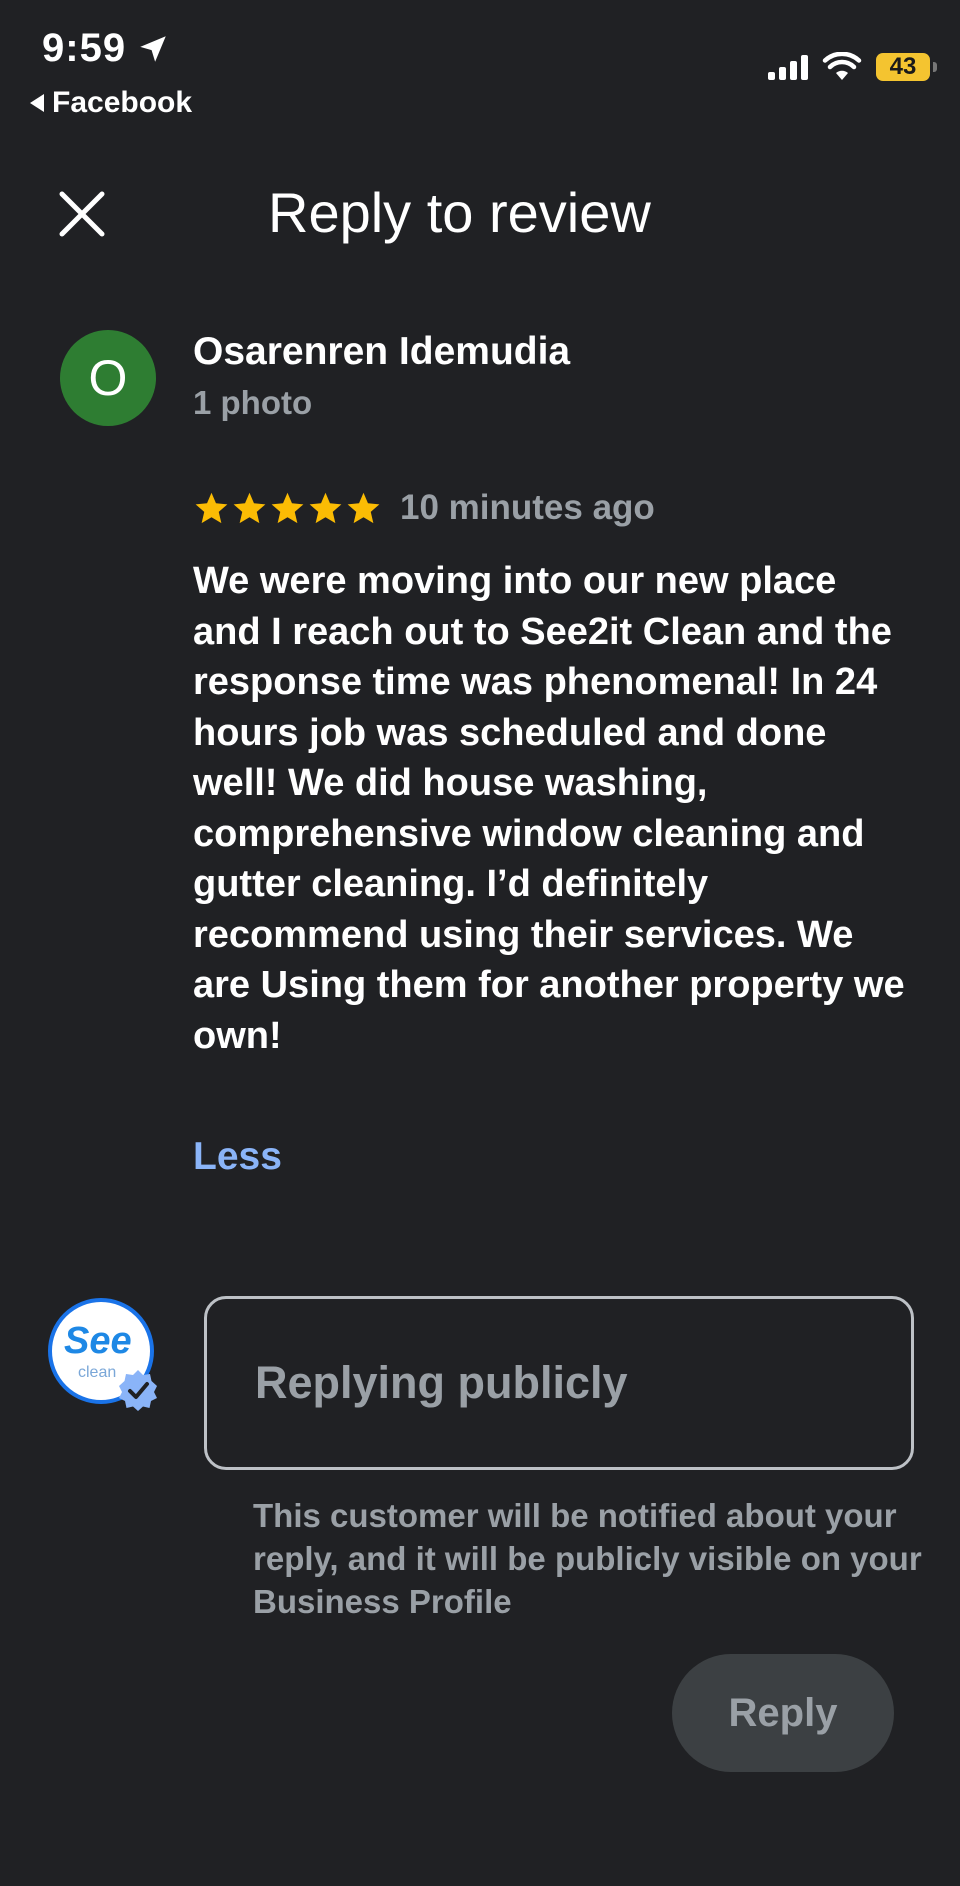 This screenshot has width=960, height=1886. I want to click on business-logo-sub: clean, so click(97, 1372).